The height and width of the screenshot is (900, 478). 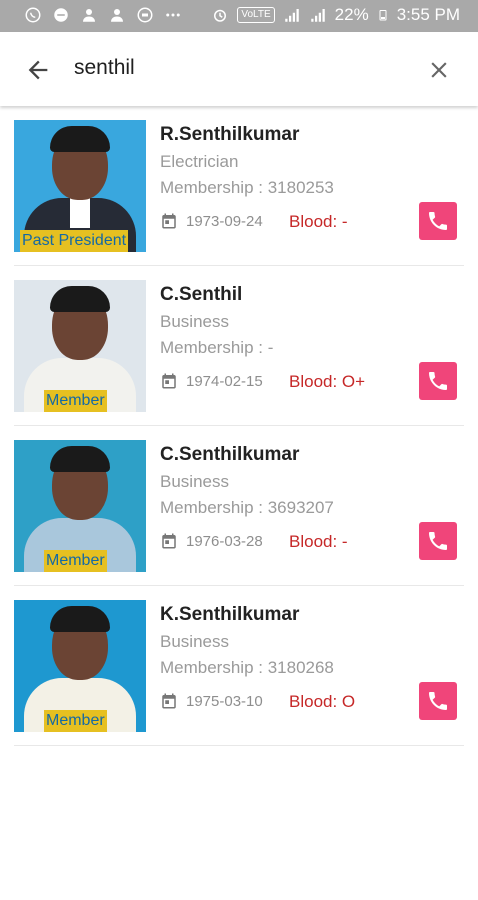 I want to click on close-icon, so click(x=439, y=70).